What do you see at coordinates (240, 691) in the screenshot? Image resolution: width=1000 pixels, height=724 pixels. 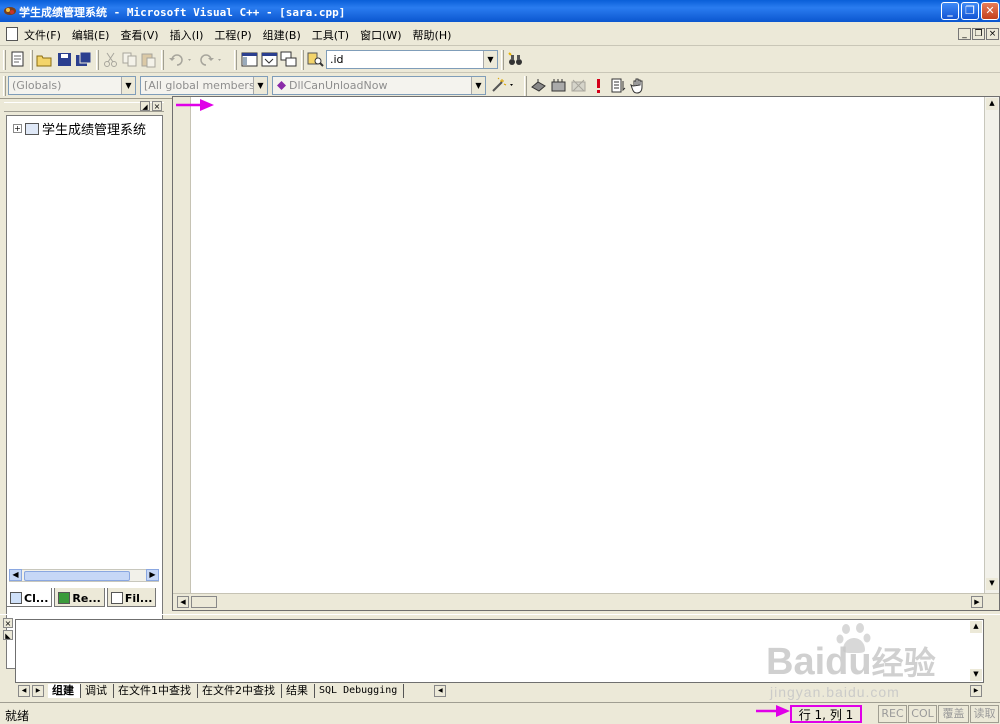 I see `tab-find-in-files-2: 在文件2中查找` at bounding box center [240, 691].